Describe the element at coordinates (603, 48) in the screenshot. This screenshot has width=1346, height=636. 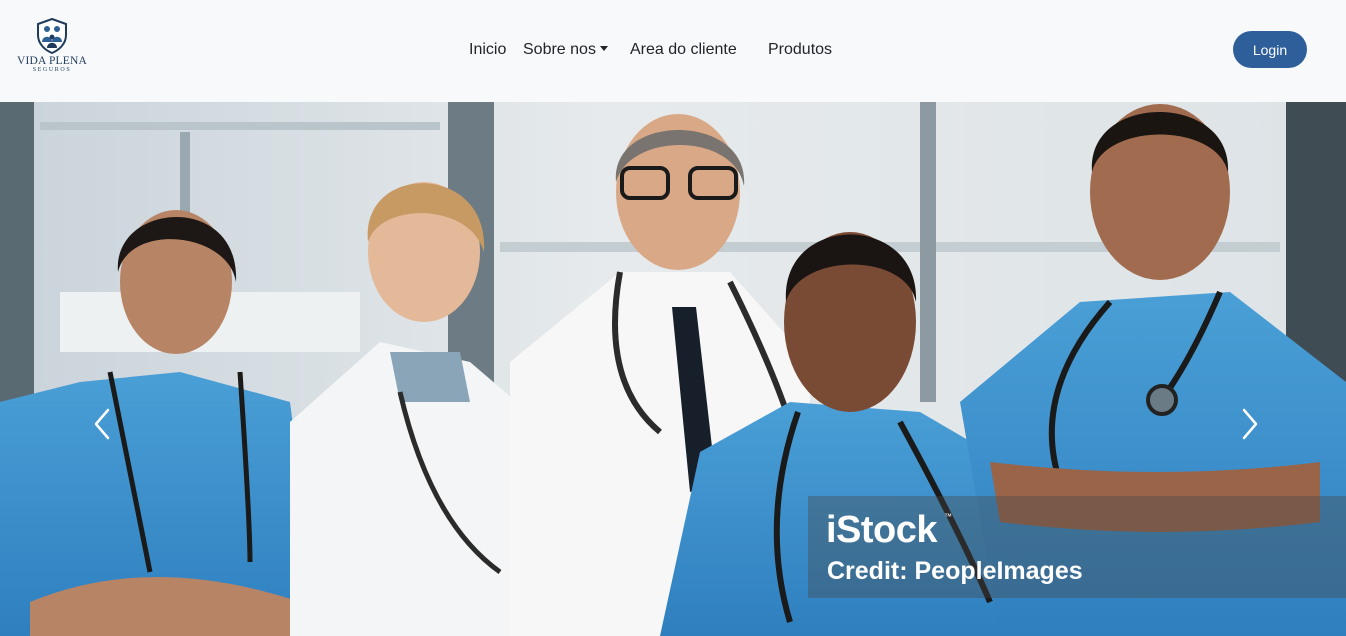
I see `caret-down-icon` at that location.